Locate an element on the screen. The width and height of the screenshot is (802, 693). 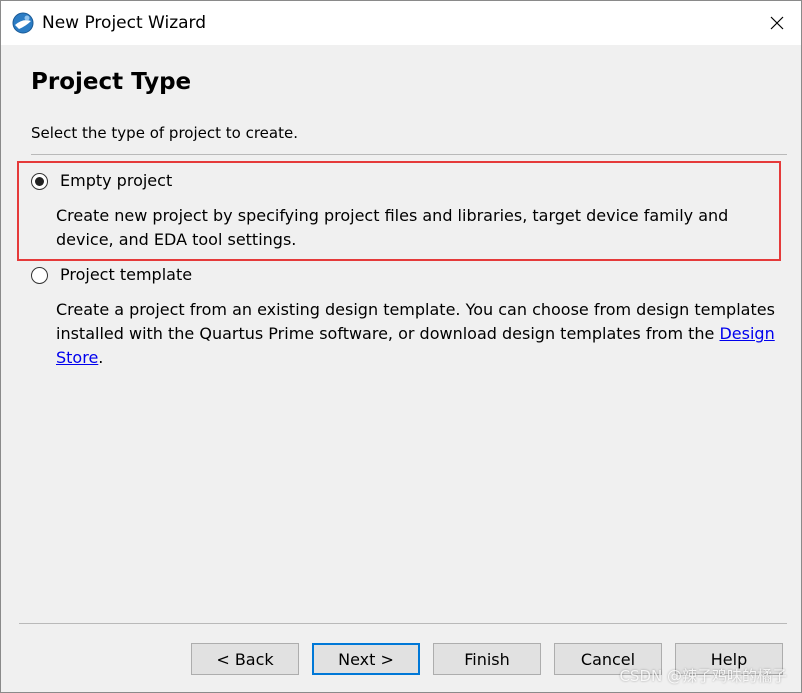
watermark: CSDN @辣子鸡味的橘子 is located at coordinates (703, 676).